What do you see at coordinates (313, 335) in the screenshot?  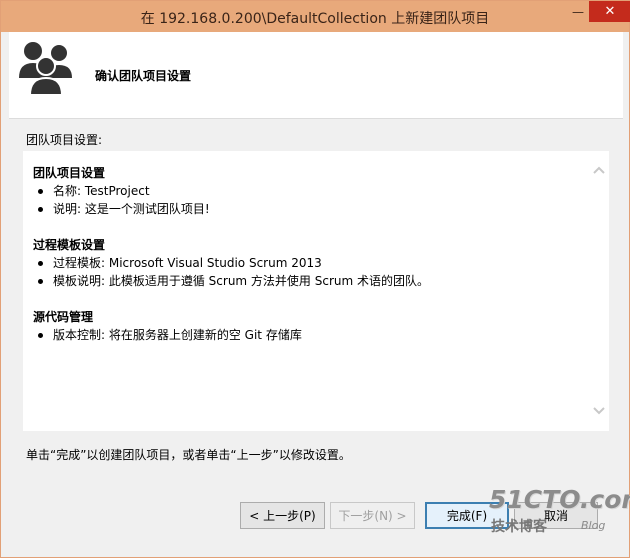 I see `list-item: 版本控制: 将在服务器上创建新的空 Git 存储库` at bounding box center [313, 335].